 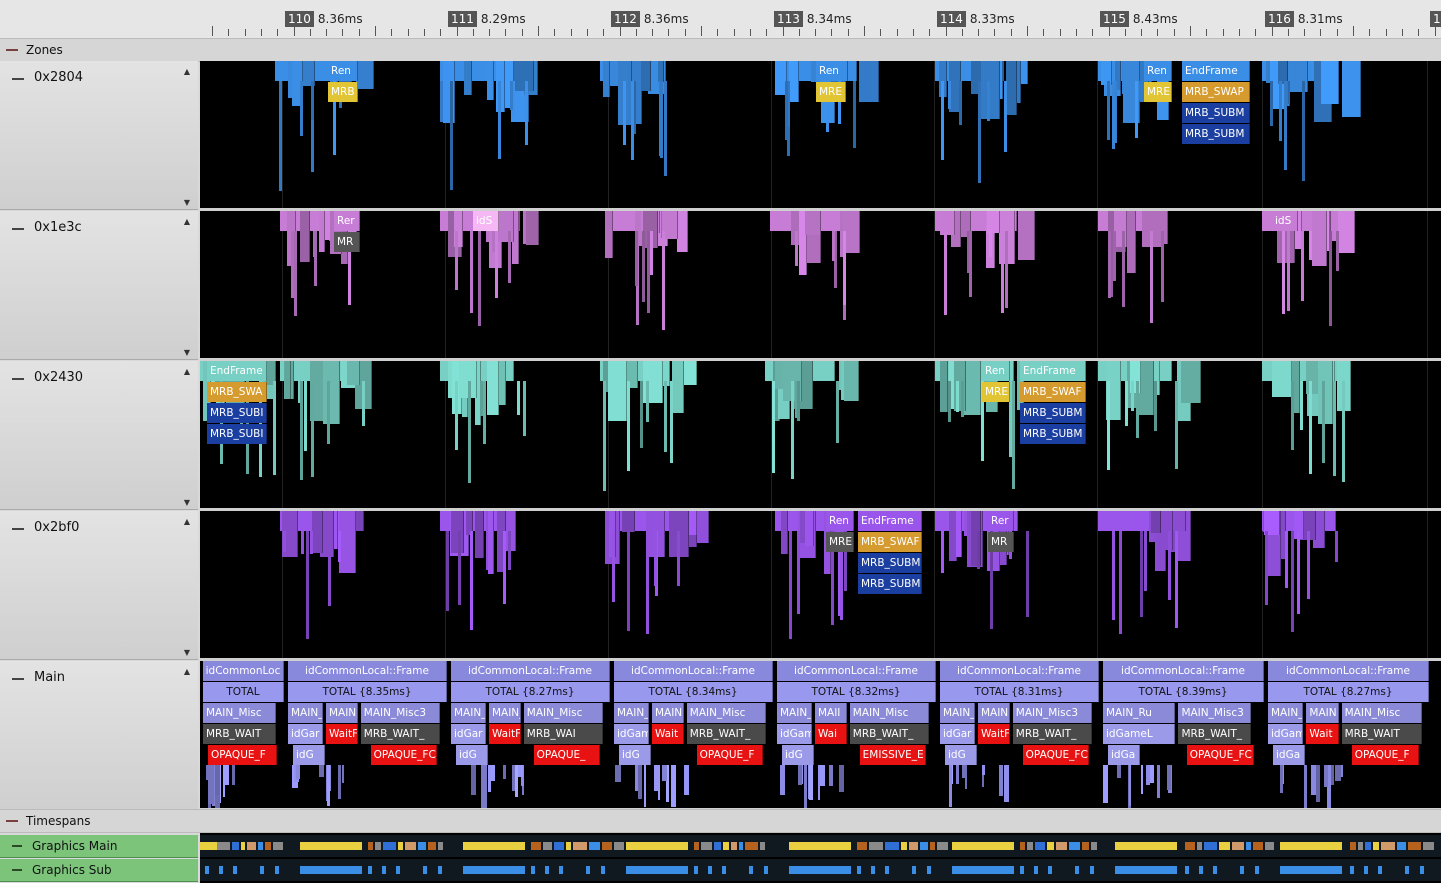 I want to click on subzone: idGar, so click(x=305, y=734).